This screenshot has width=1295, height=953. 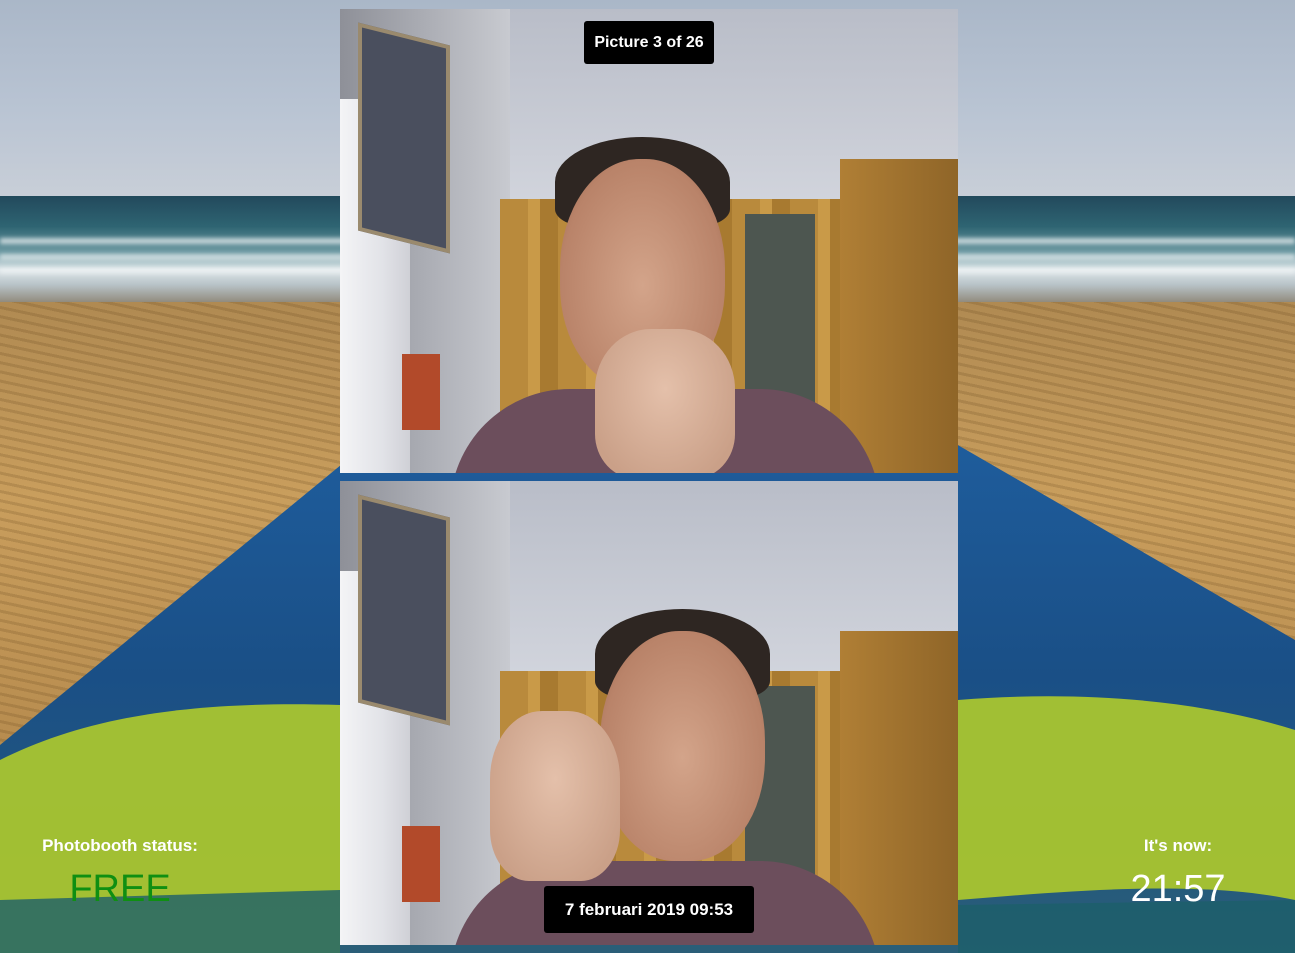 What do you see at coordinates (1178, 845) in the screenshot?
I see `clock-label: It's now:` at bounding box center [1178, 845].